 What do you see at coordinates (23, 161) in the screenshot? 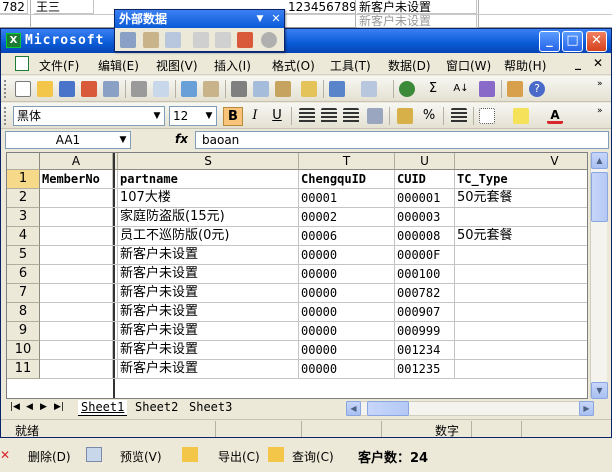
I see `select-all-corner` at bounding box center [23, 161].